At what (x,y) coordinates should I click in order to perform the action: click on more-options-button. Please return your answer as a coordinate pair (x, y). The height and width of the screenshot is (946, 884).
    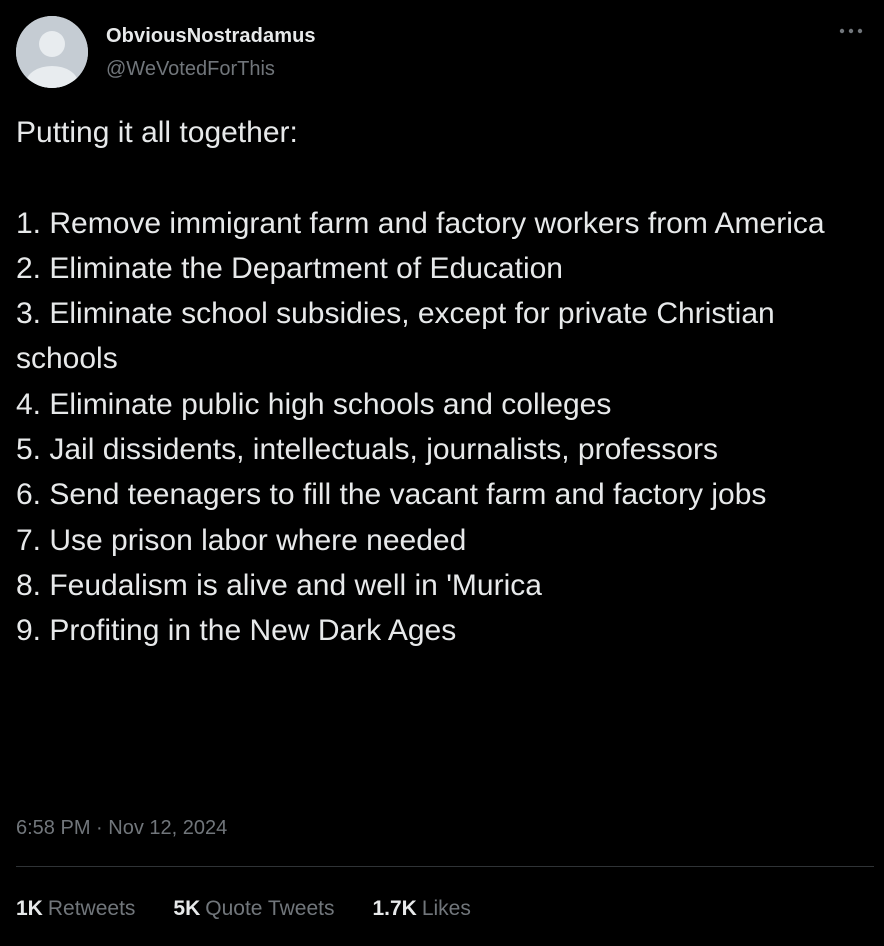
    Looking at the image, I should click on (851, 31).